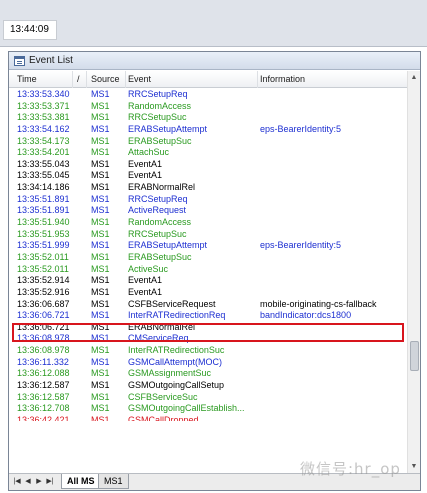 This screenshot has width=427, height=493. What do you see at coordinates (176, 385) in the screenshot?
I see `row-event: GSMOutgoingCallSetup` at bounding box center [176, 385].